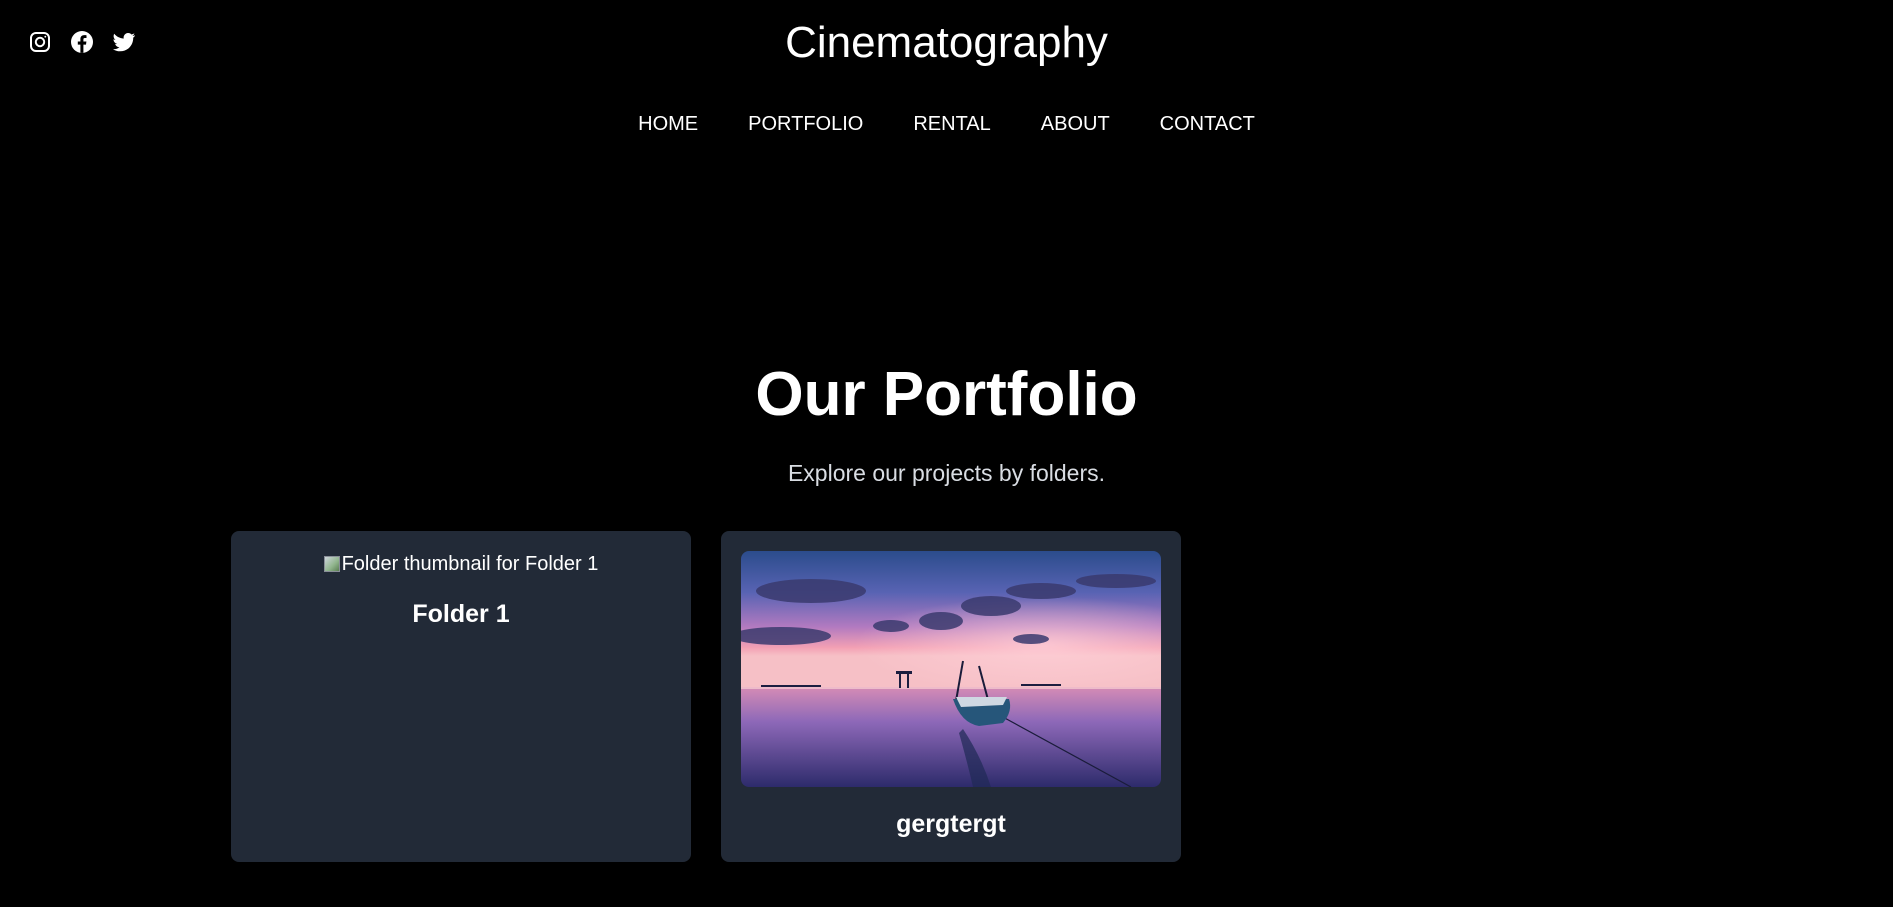 The image size is (1893, 907). Describe the element at coordinates (1207, 124) in the screenshot. I see `nav-contact: CONTACT` at that location.